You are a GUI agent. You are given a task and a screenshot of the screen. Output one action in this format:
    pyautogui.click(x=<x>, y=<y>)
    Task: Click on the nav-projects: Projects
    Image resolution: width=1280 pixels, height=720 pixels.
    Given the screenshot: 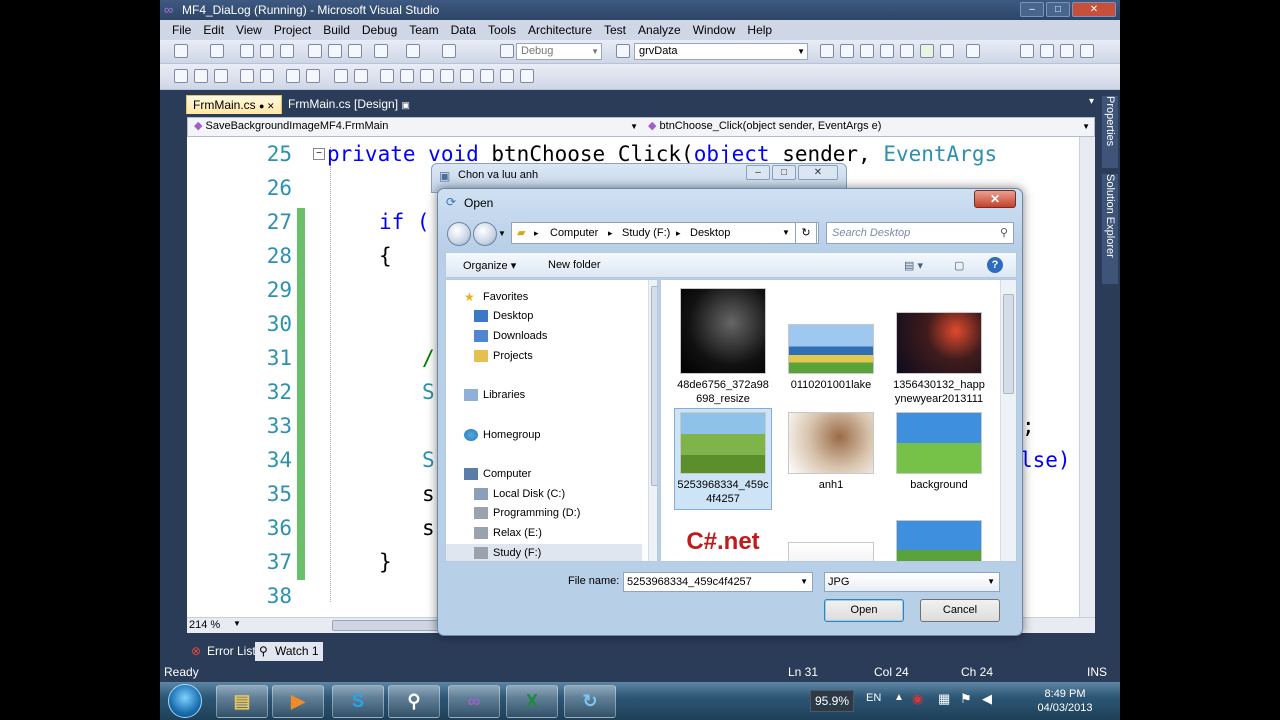 What is the action you would take?
    pyautogui.click(x=544, y=356)
    